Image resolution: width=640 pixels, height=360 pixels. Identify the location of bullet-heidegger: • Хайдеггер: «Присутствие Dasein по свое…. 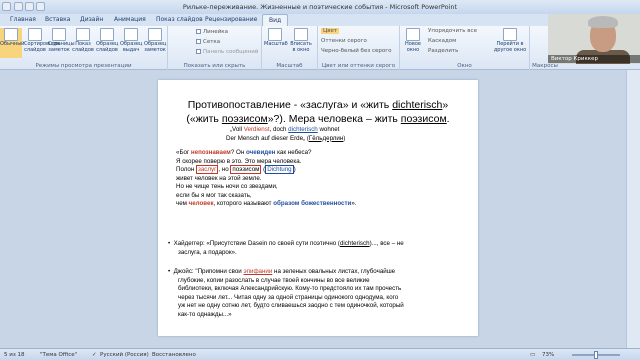
(286, 248).